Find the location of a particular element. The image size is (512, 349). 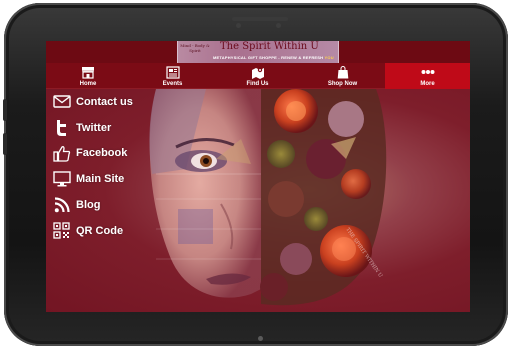

tab-find-us-label: Find Us is located at coordinates (257, 84).